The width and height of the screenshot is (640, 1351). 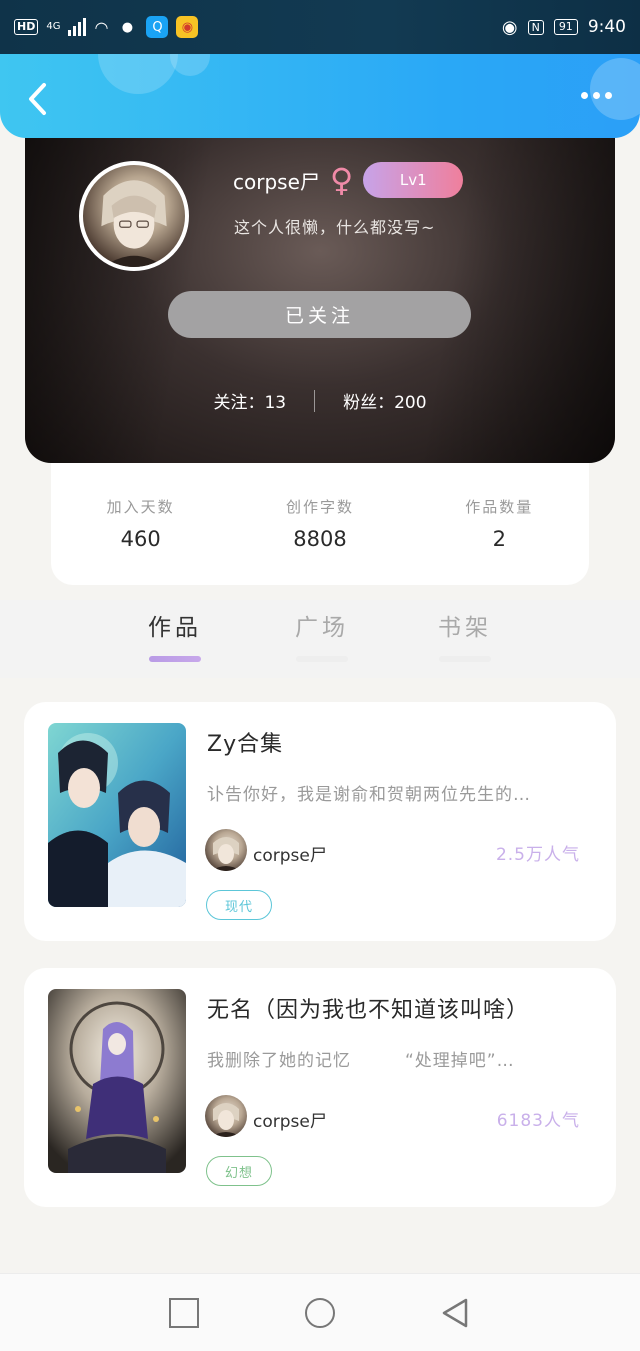 What do you see at coordinates (175, 628) in the screenshot?
I see `tab-label: 作品` at bounding box center [175, 628].